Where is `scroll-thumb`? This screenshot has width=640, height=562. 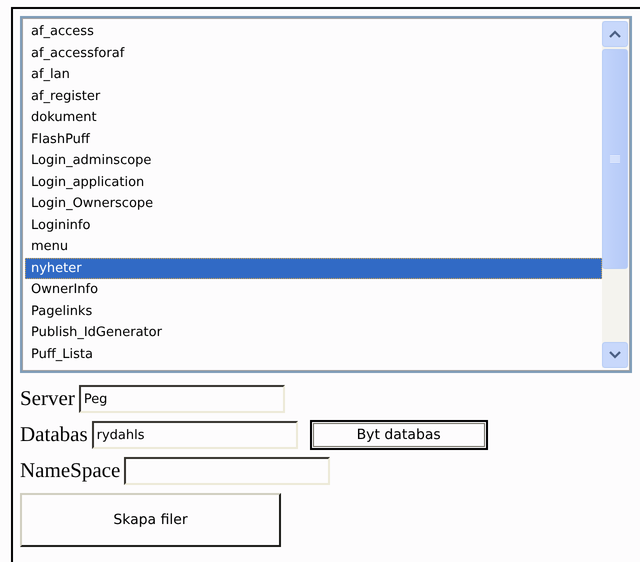 scroll-thumb is located at coordinates (615, 159).